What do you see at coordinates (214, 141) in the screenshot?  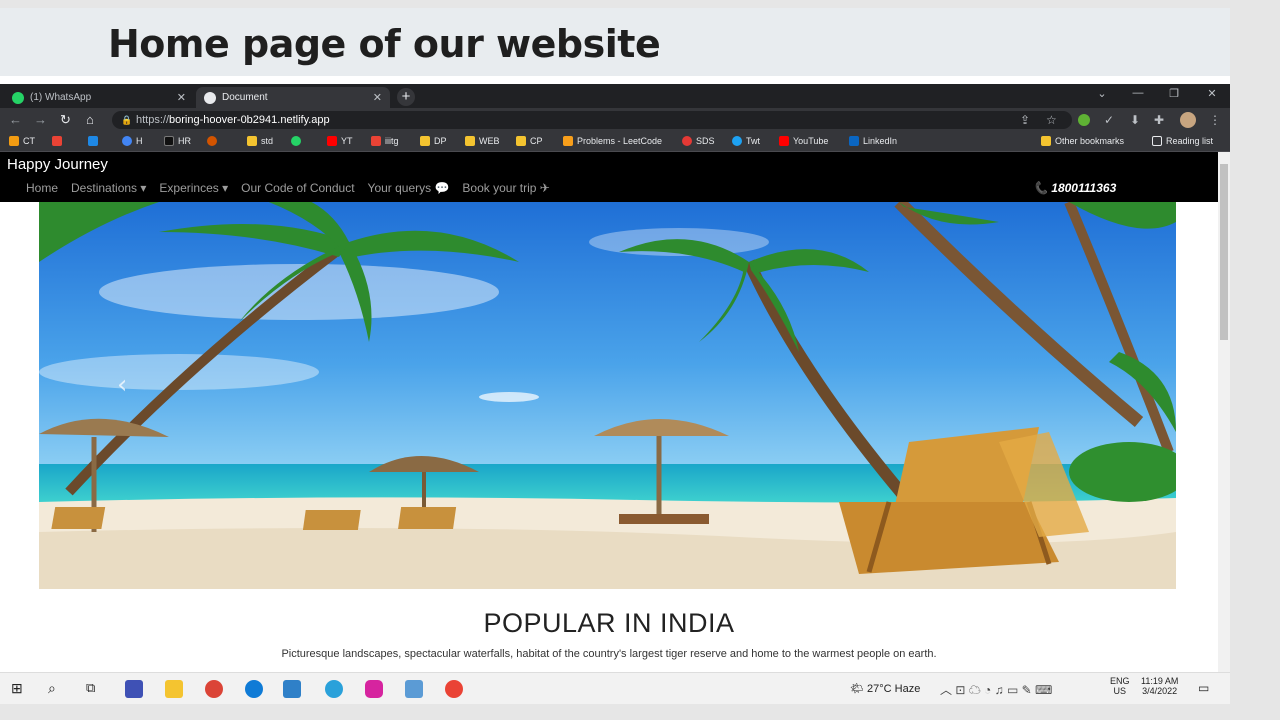 I see `bookmark-unnamed` at bounding box center [214, 141].